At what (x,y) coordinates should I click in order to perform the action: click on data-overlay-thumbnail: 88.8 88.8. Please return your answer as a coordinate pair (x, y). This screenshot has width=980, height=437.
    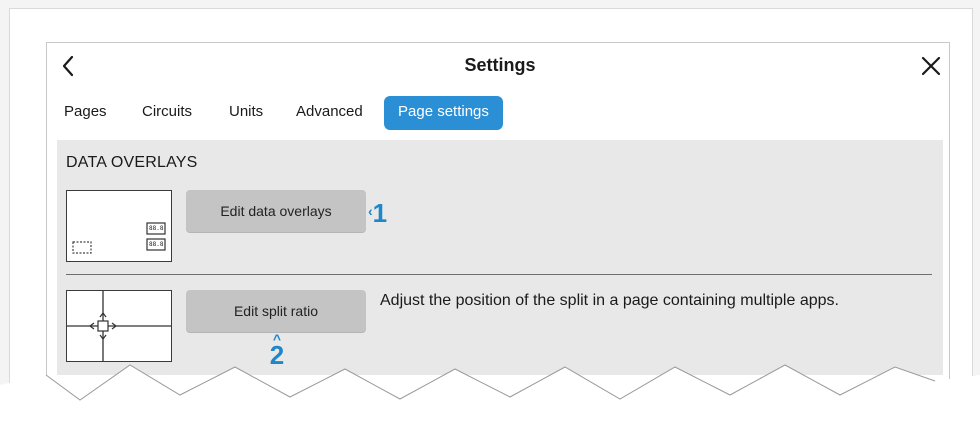
    Looking at the image, I should click on (119, 226).